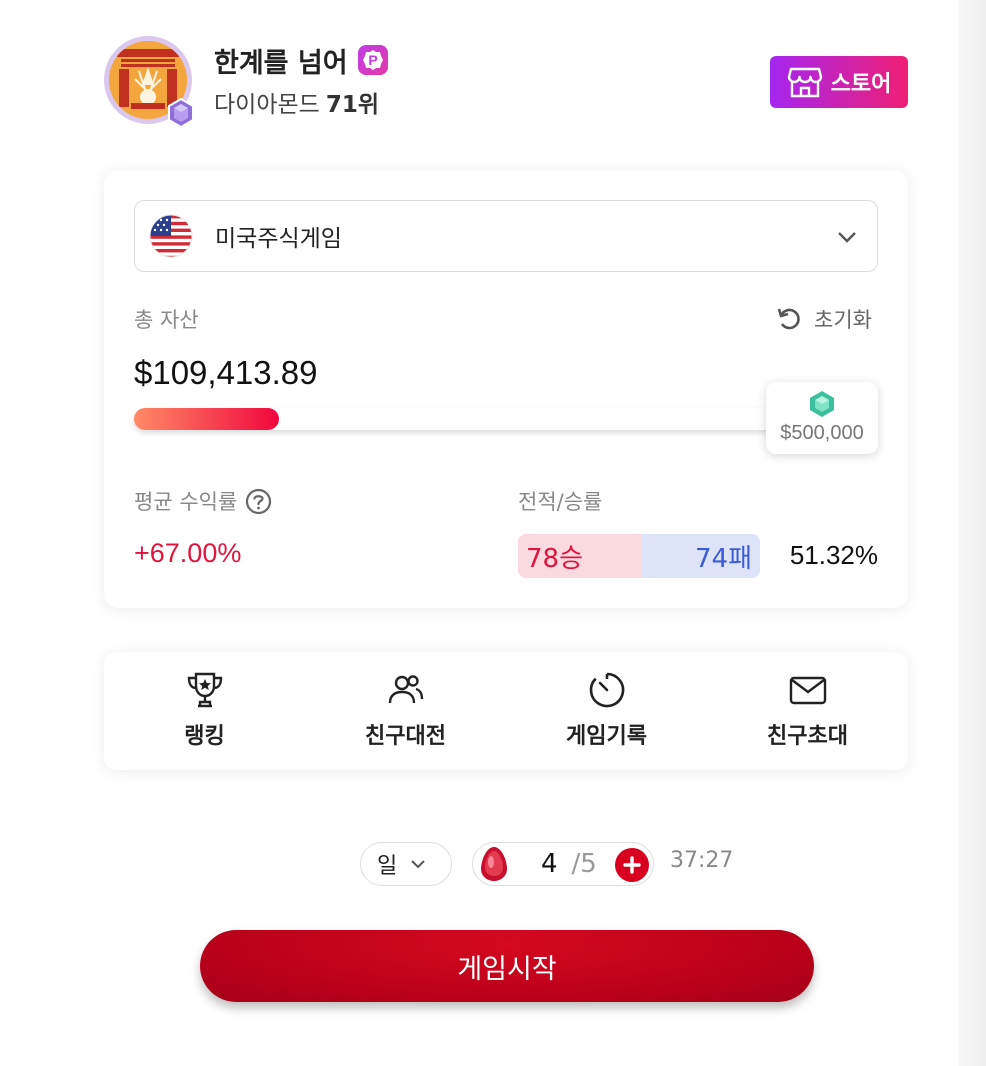  I want to click on time-unit-select: 일, so click(406, 864).